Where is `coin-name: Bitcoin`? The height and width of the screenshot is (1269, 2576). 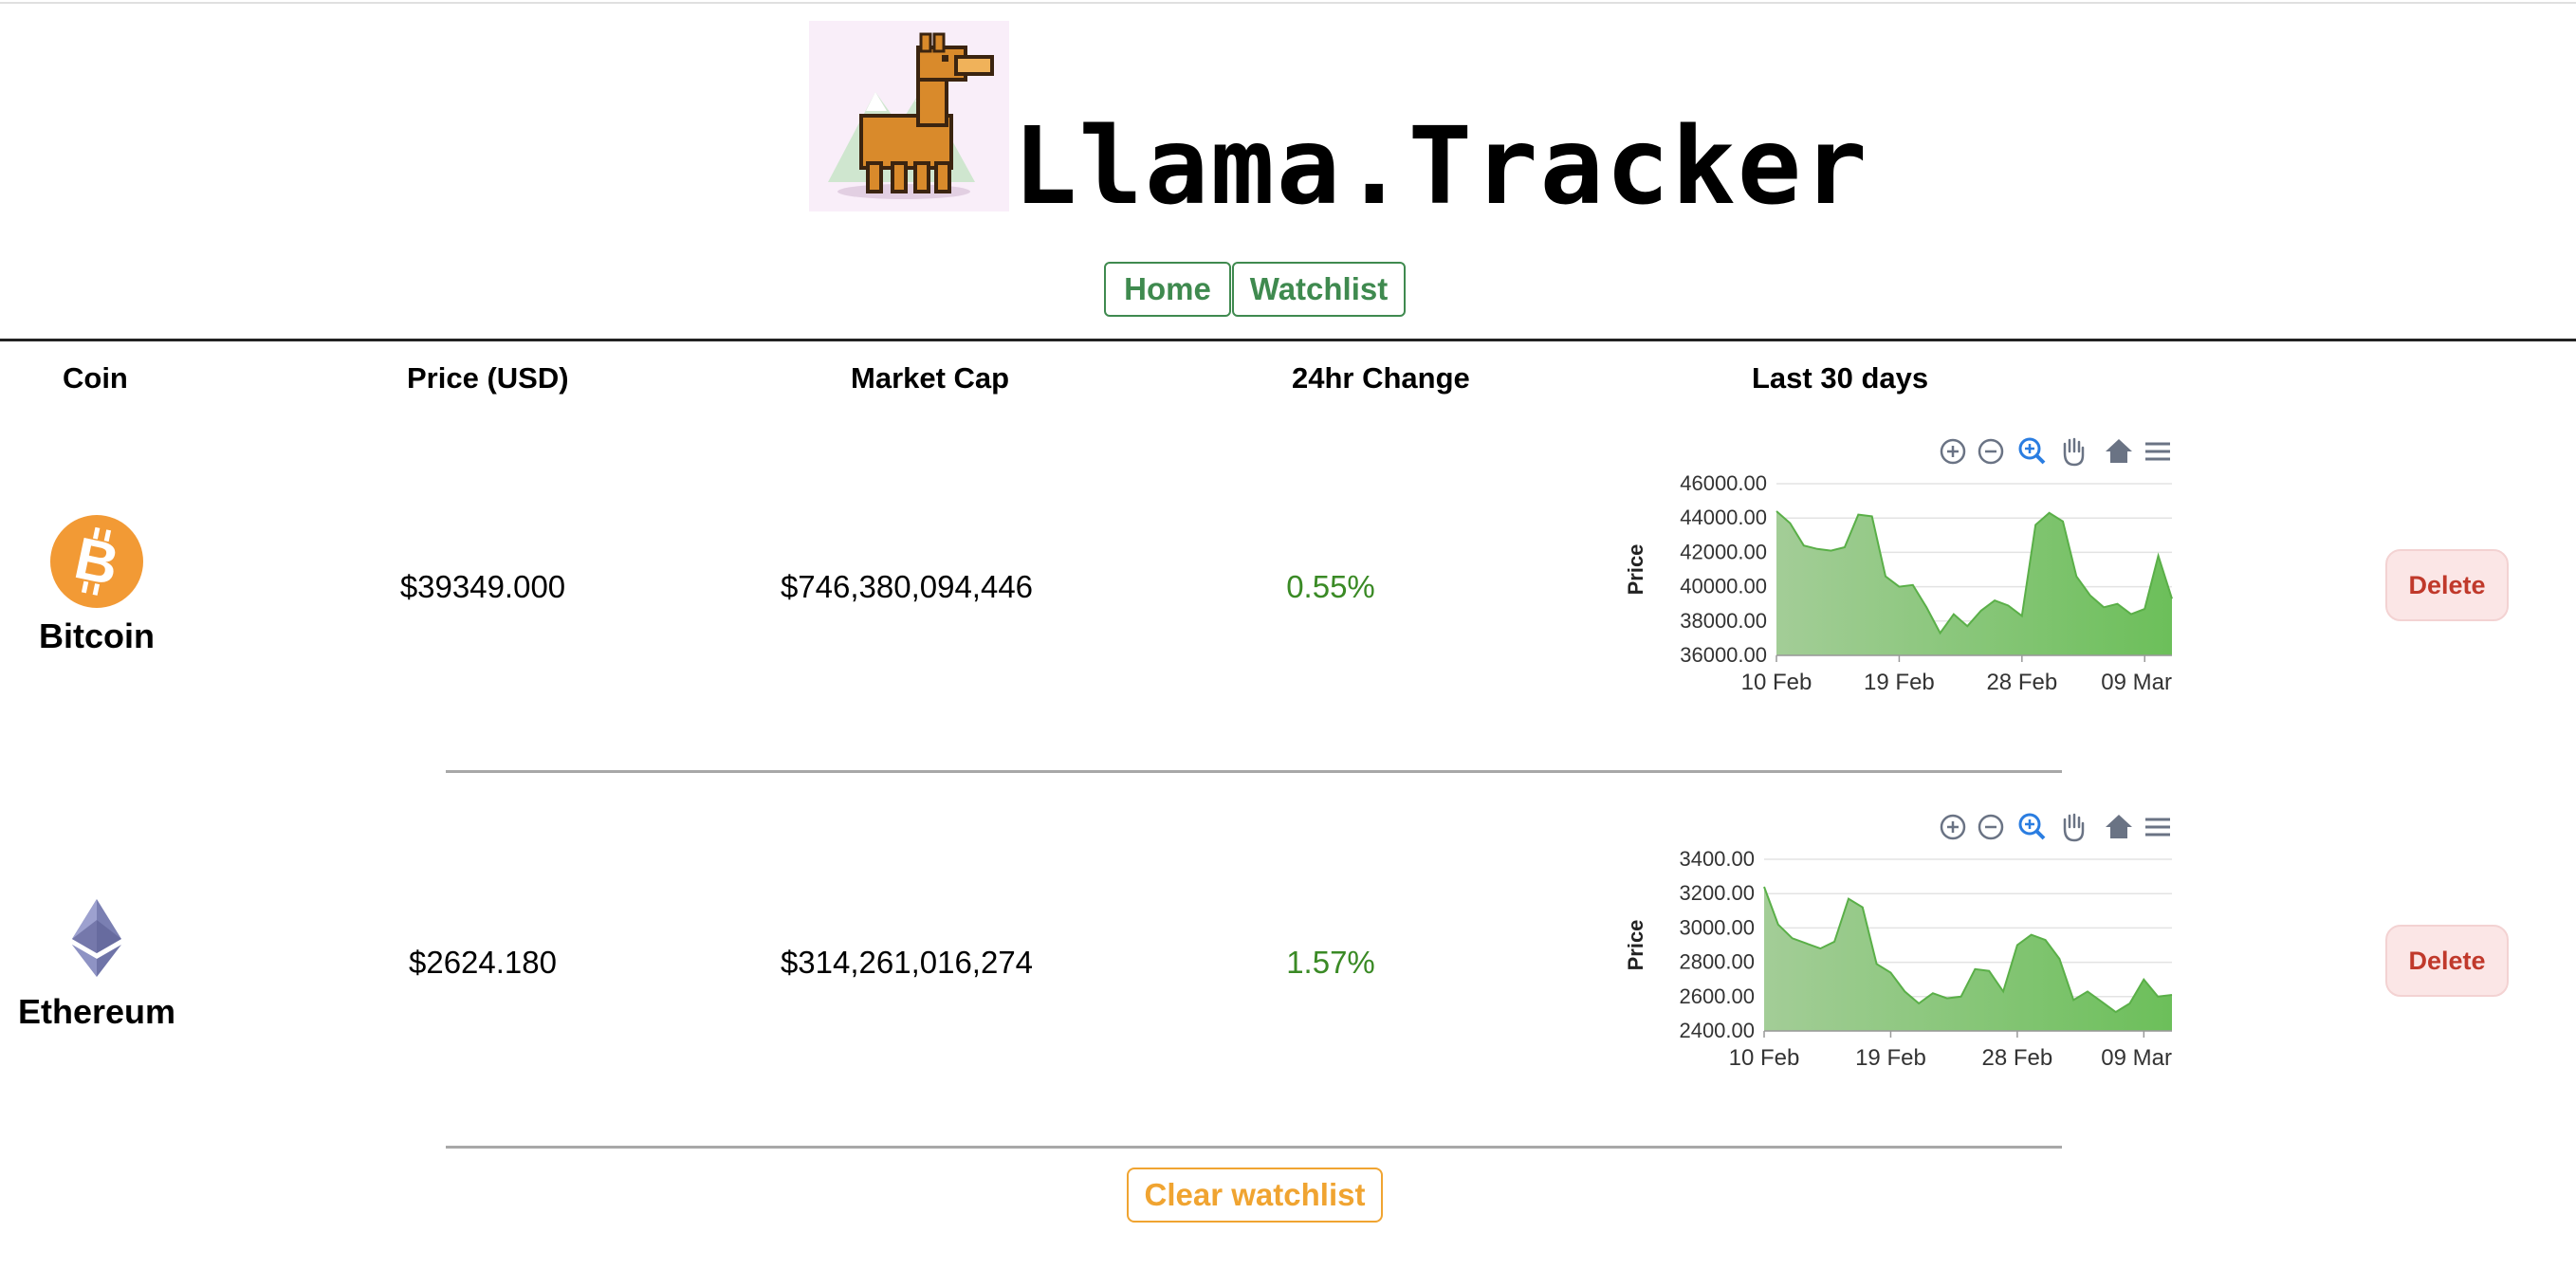
coin-name: Bitcoin is located at coordinates (97, 635).